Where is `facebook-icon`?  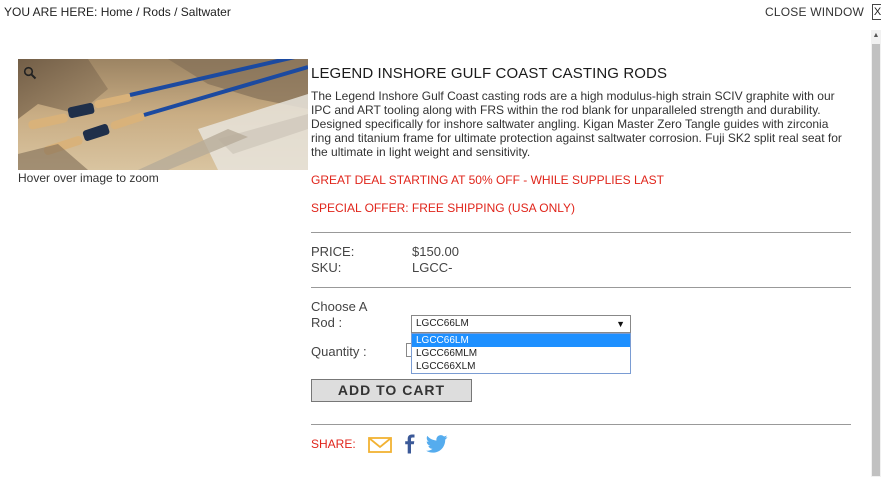
facebook-icon is located at coordinates (410, 444).